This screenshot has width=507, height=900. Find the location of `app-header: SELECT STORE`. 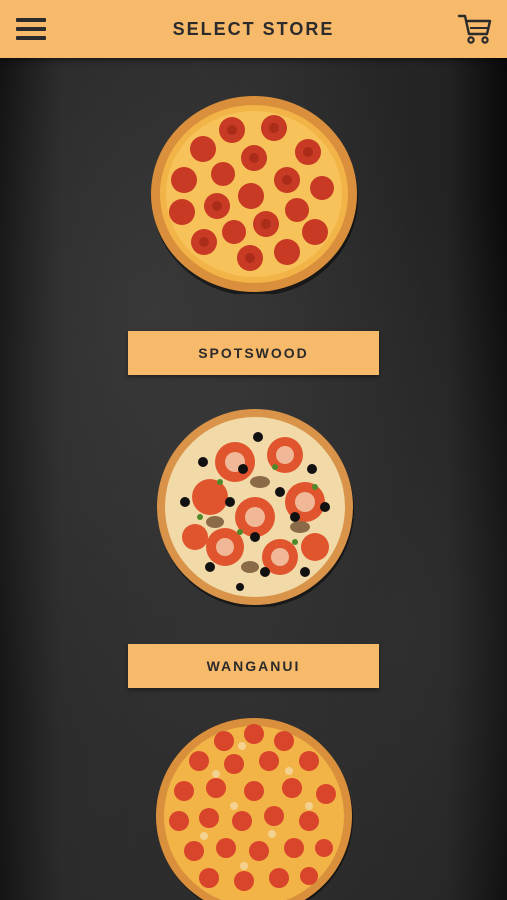

app-header: SELECT STORE is located at coordinates (253, 29).